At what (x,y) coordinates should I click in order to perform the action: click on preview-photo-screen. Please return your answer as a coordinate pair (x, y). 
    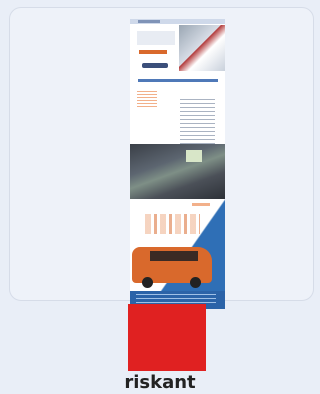
    Looking at the image, I should click on (194, 156).